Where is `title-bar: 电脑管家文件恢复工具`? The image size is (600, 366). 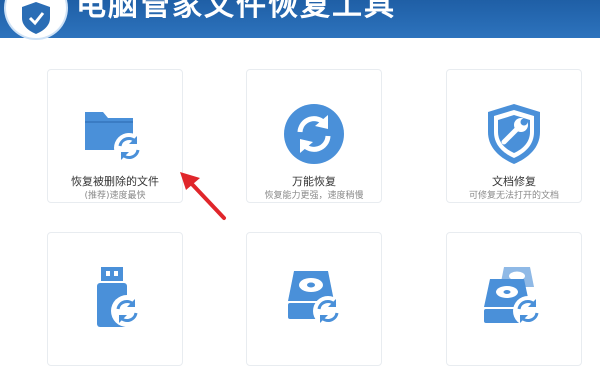 title-bar: 电脑管家文件恢复工具 is located at coordinates (300, 19).